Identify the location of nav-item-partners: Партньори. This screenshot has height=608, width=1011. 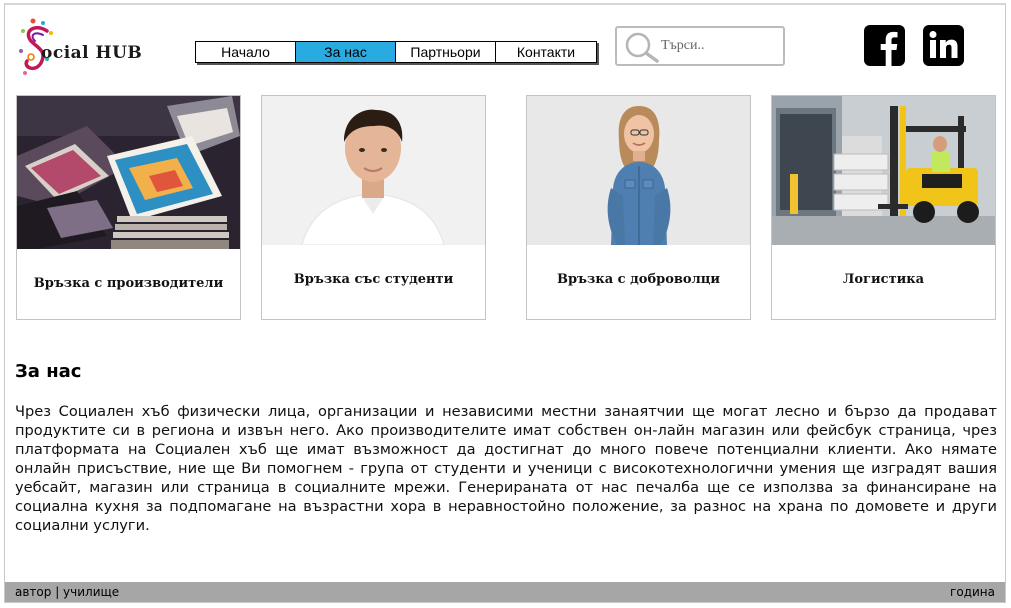
(446, 52).